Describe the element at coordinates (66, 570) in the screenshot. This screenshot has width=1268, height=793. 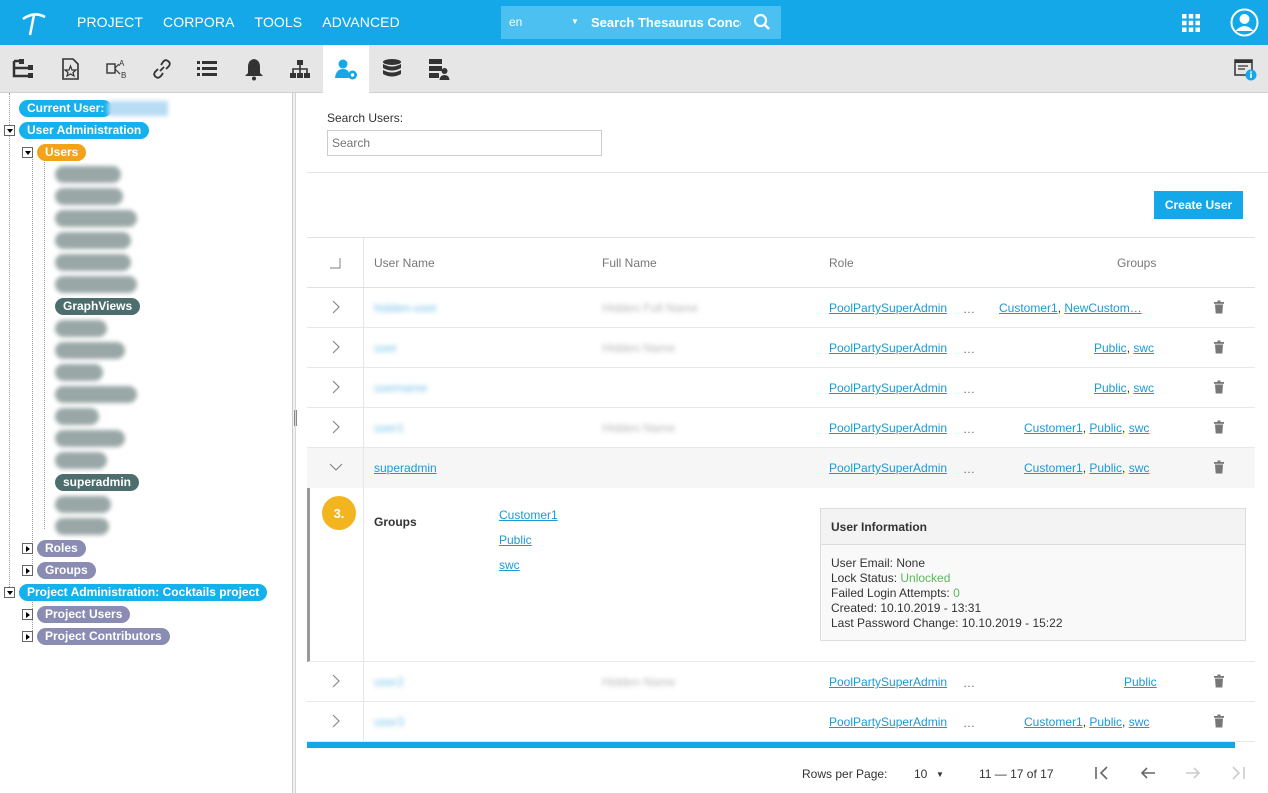
I see `tree-groups: Groups` at that location.